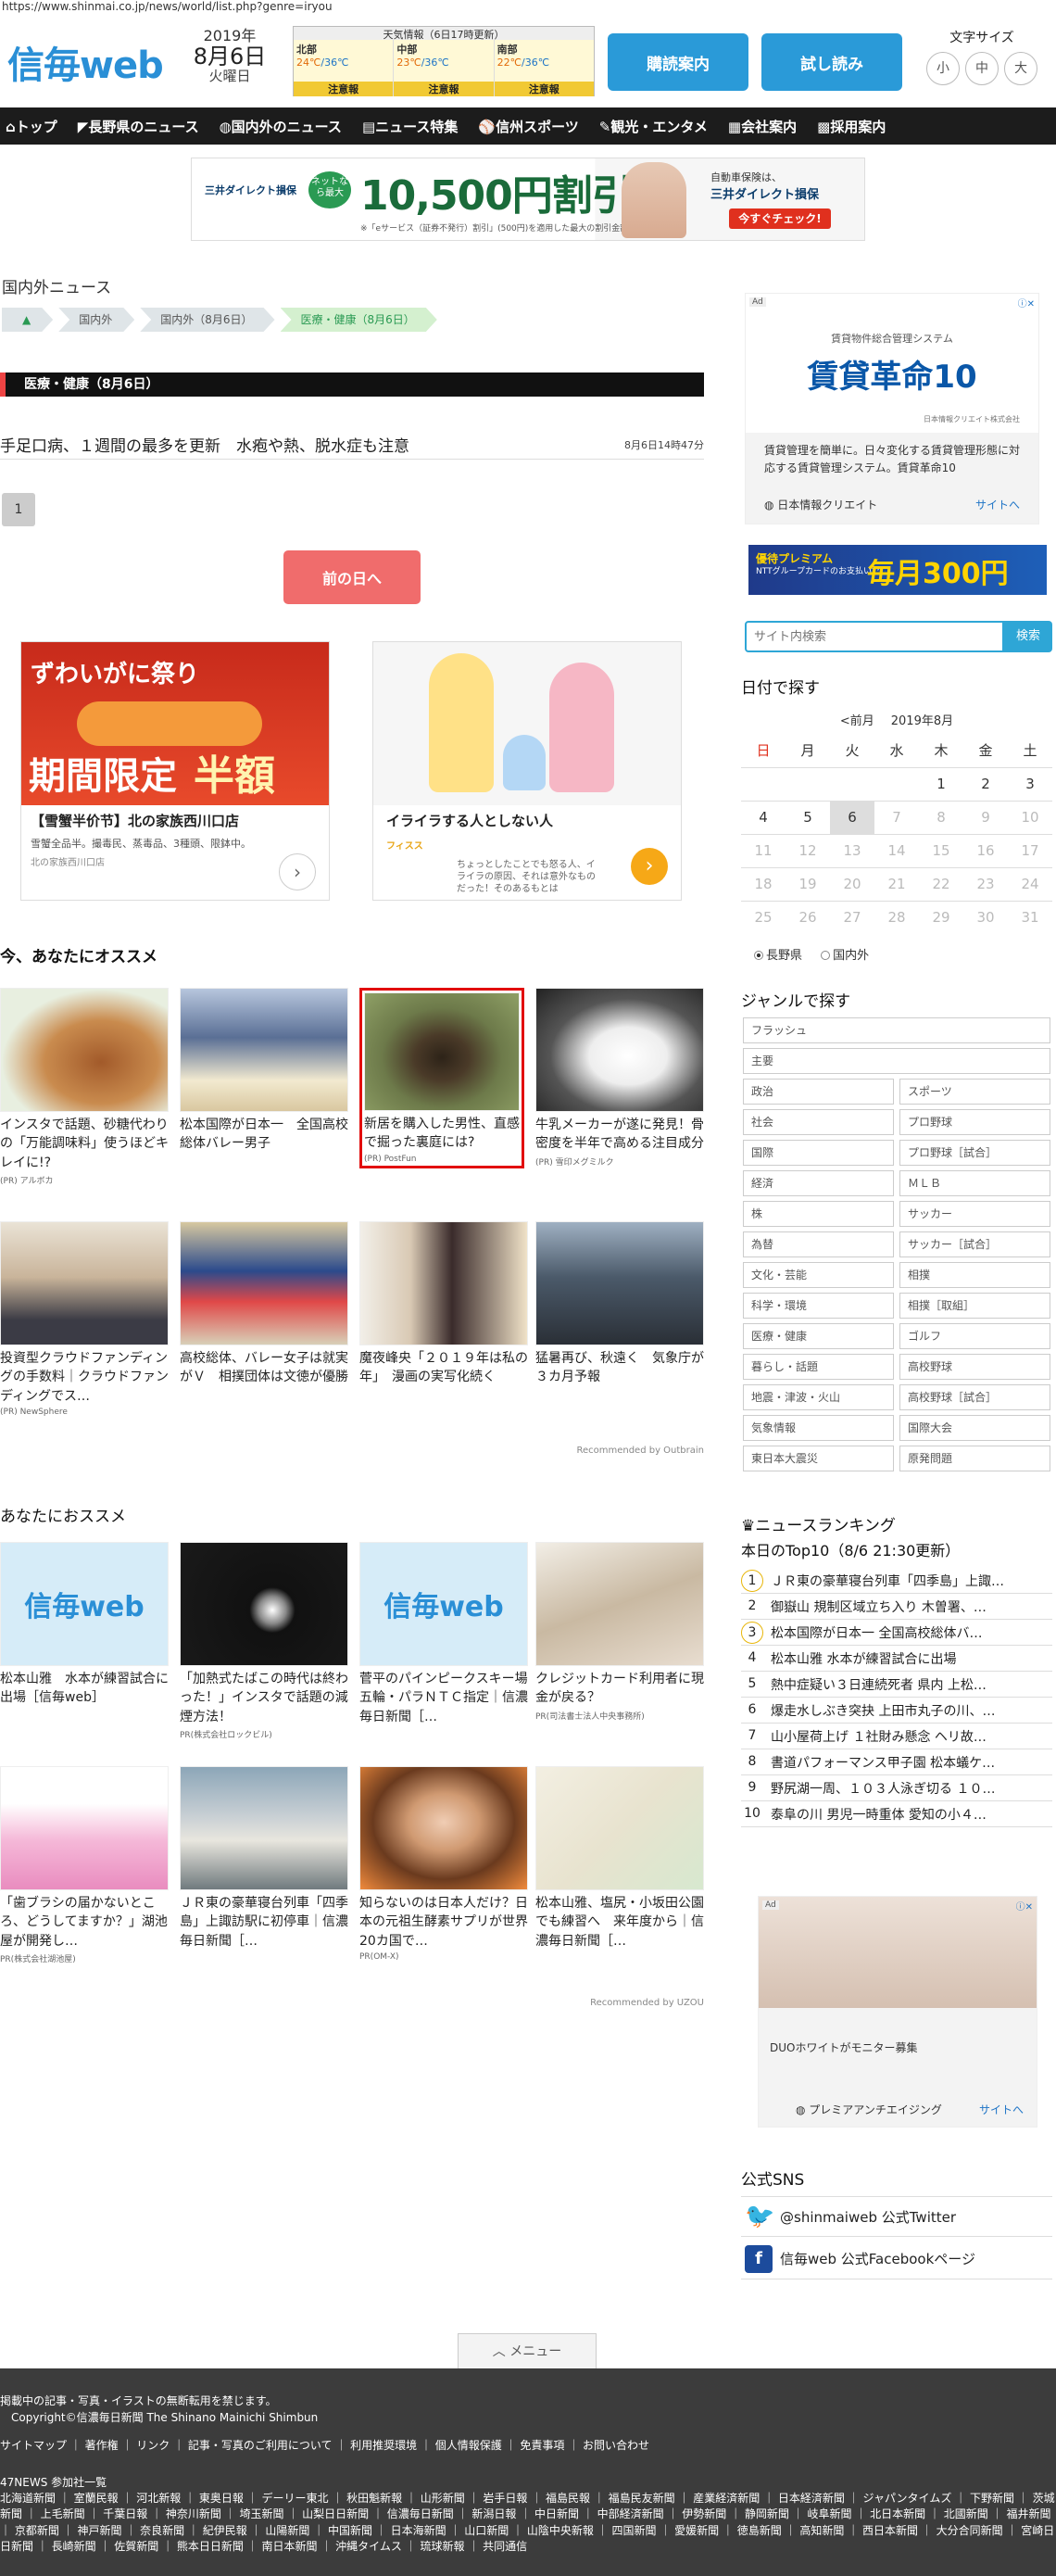  Describe the element at coordinates (852, 817) in the screenshot. I see `calendar-day-today: 6` at that location.